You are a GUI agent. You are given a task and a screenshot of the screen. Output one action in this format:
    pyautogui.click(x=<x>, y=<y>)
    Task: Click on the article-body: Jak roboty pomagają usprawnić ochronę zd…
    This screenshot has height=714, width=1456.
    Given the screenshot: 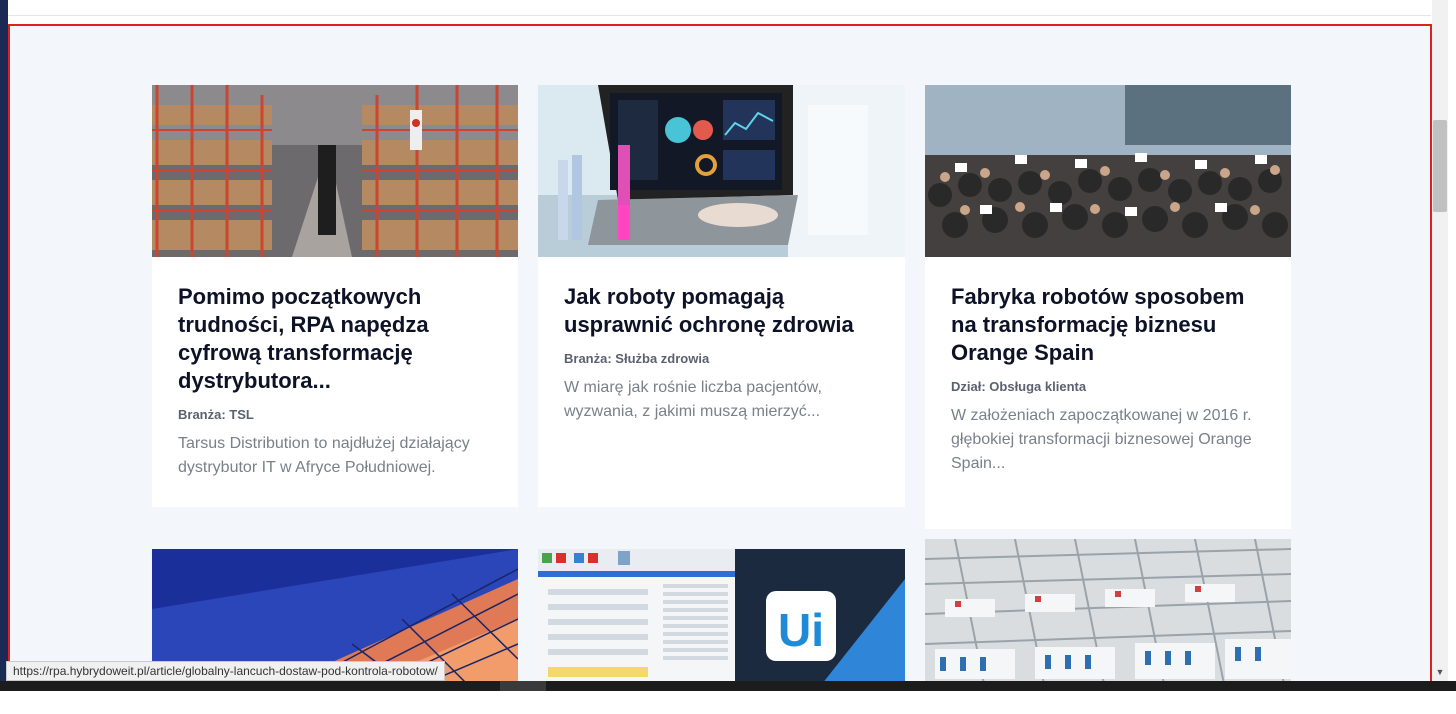 What is the action you would take?
    pyautogui.click(x=723, y=353)
    